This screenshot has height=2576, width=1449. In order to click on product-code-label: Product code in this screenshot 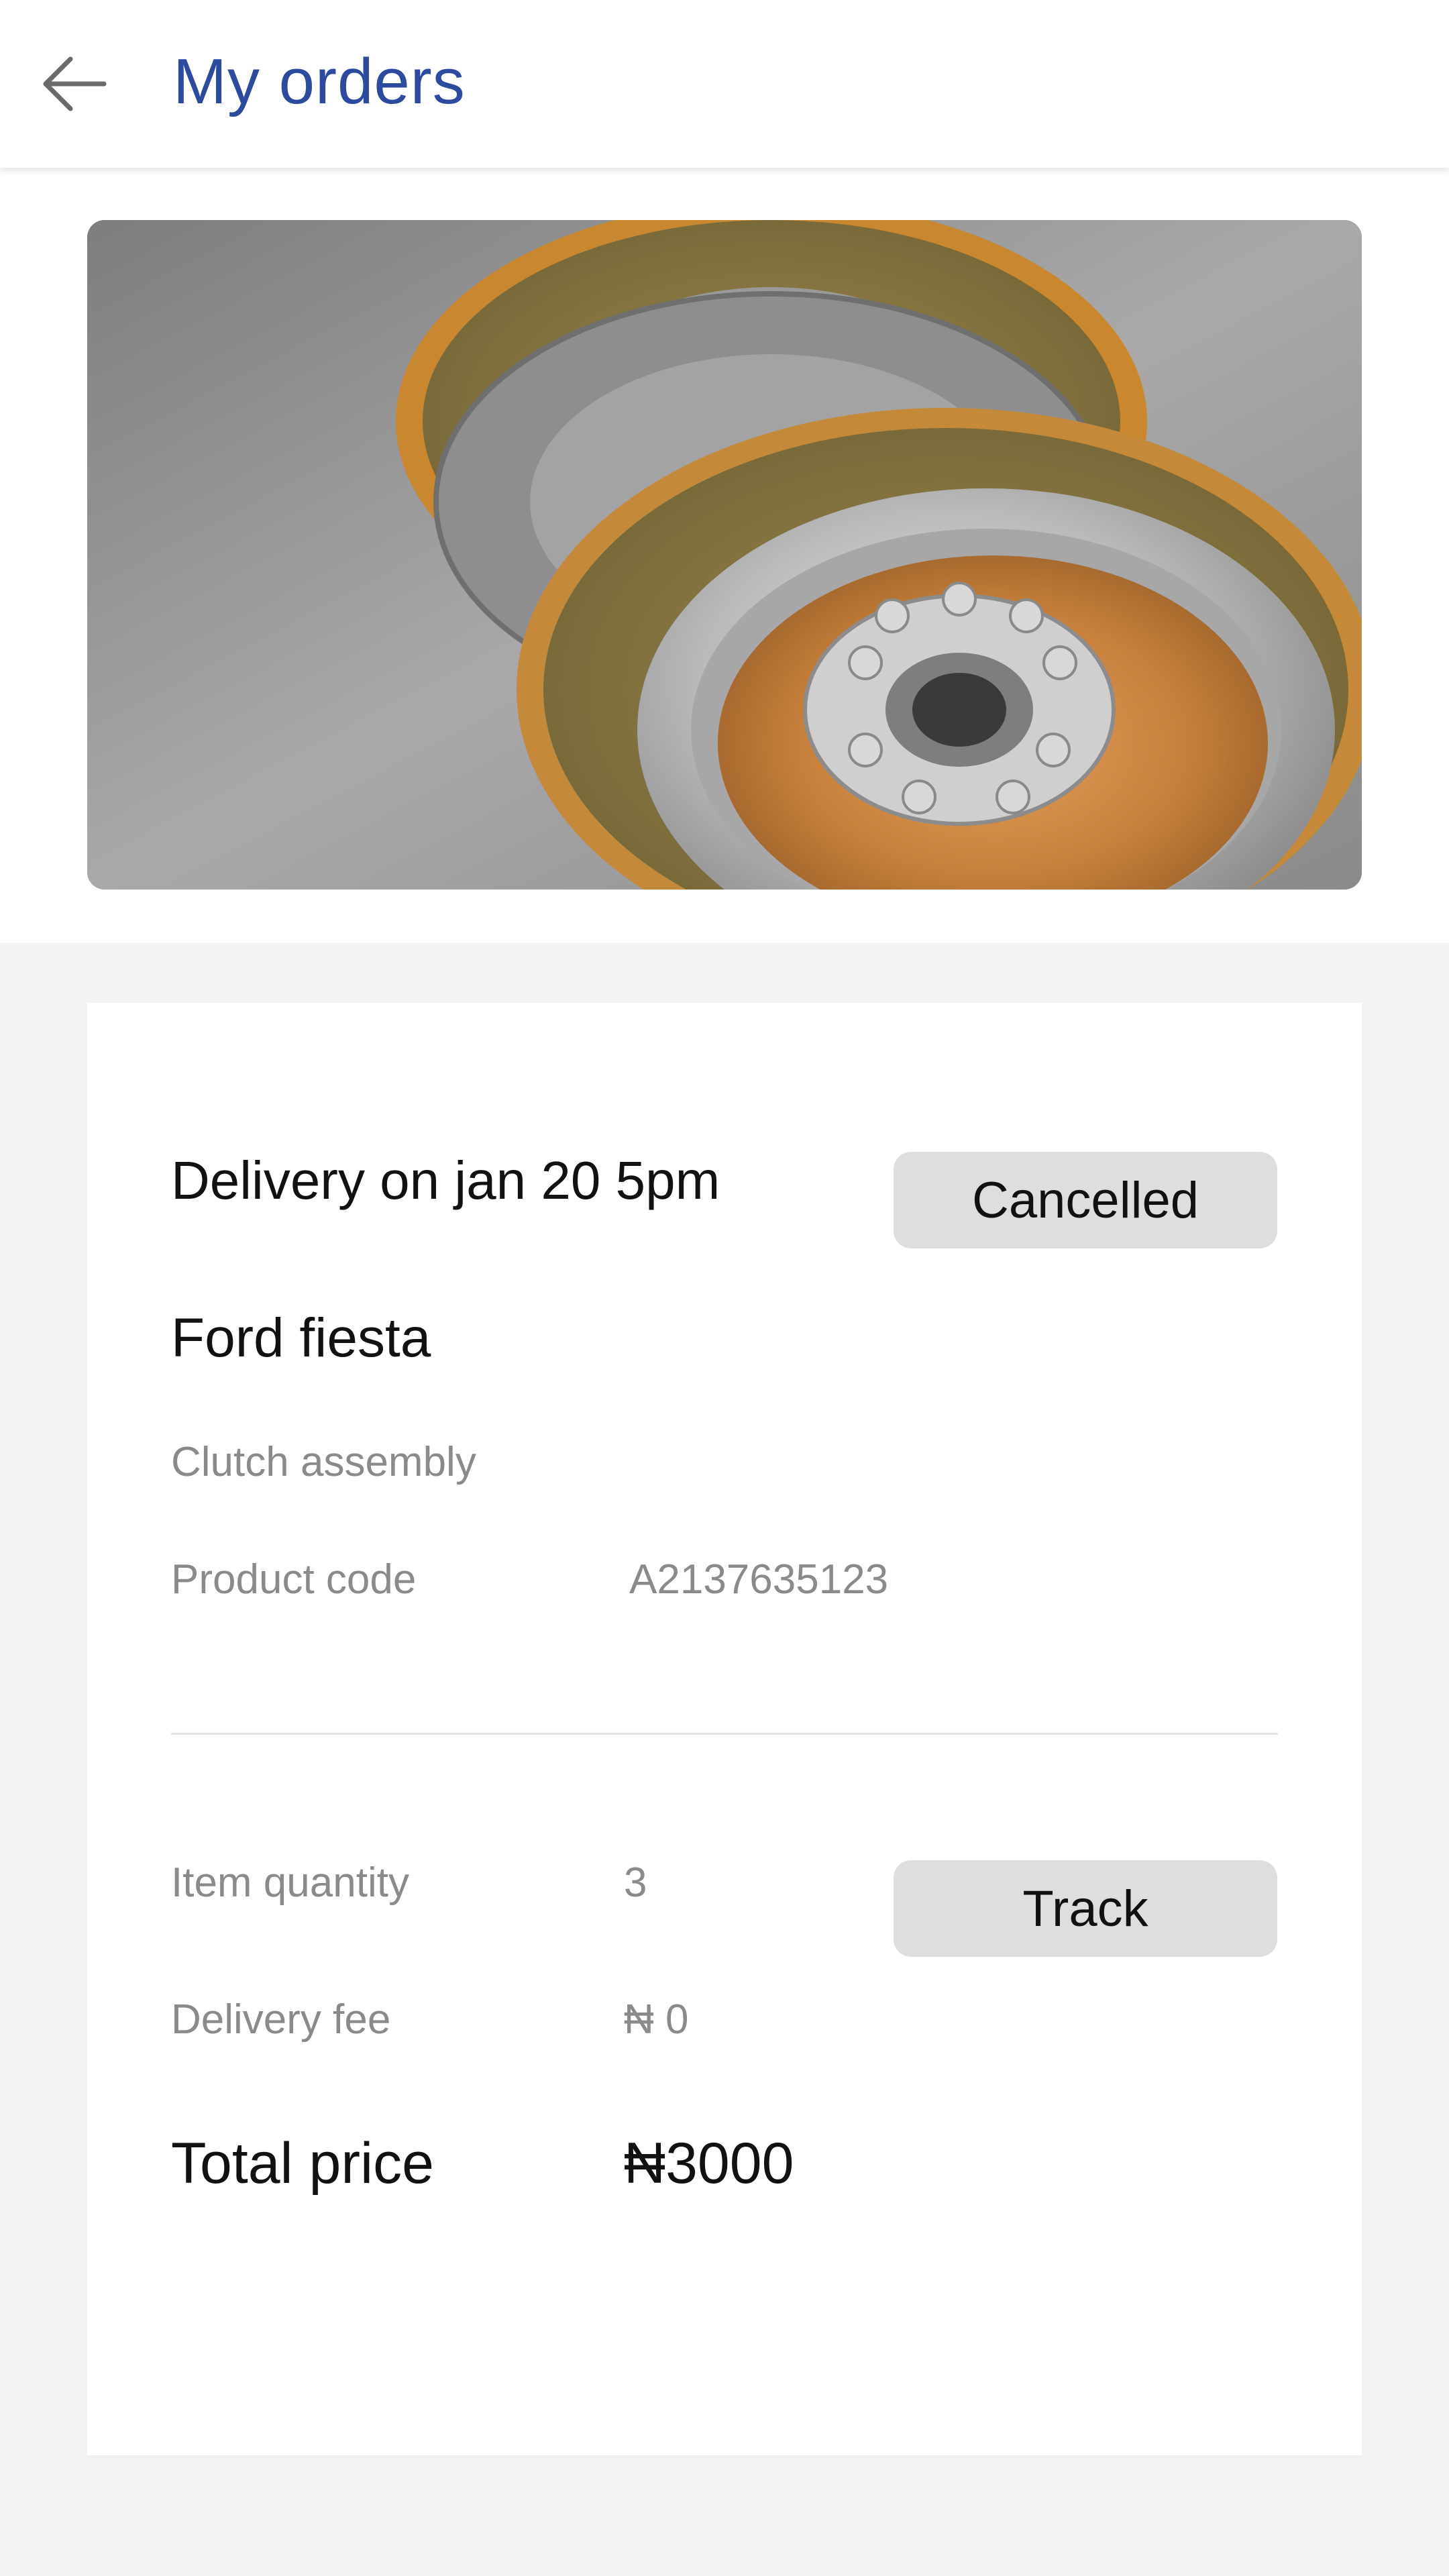, I will do `click(294, 1579)`.